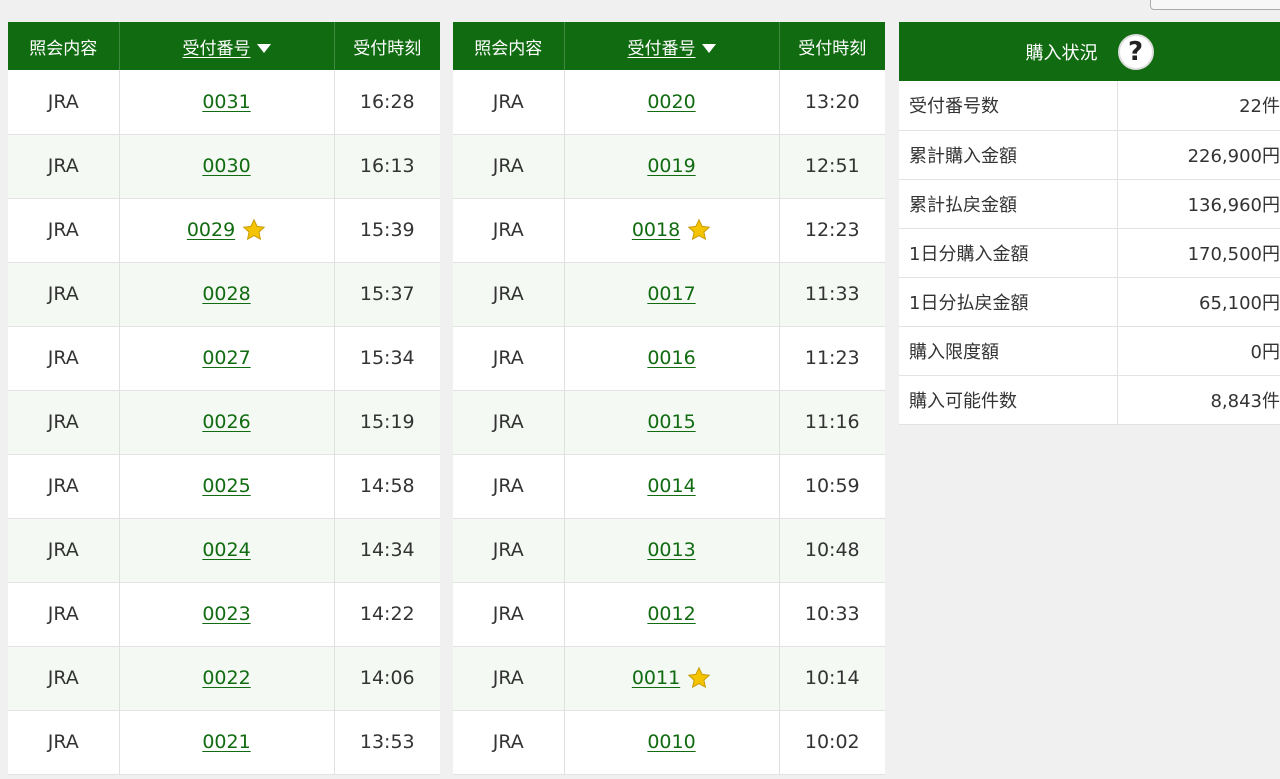 The image size is (1280, 779). I want to click on status-label: 1日分払戻金額, so click(1008, 302).